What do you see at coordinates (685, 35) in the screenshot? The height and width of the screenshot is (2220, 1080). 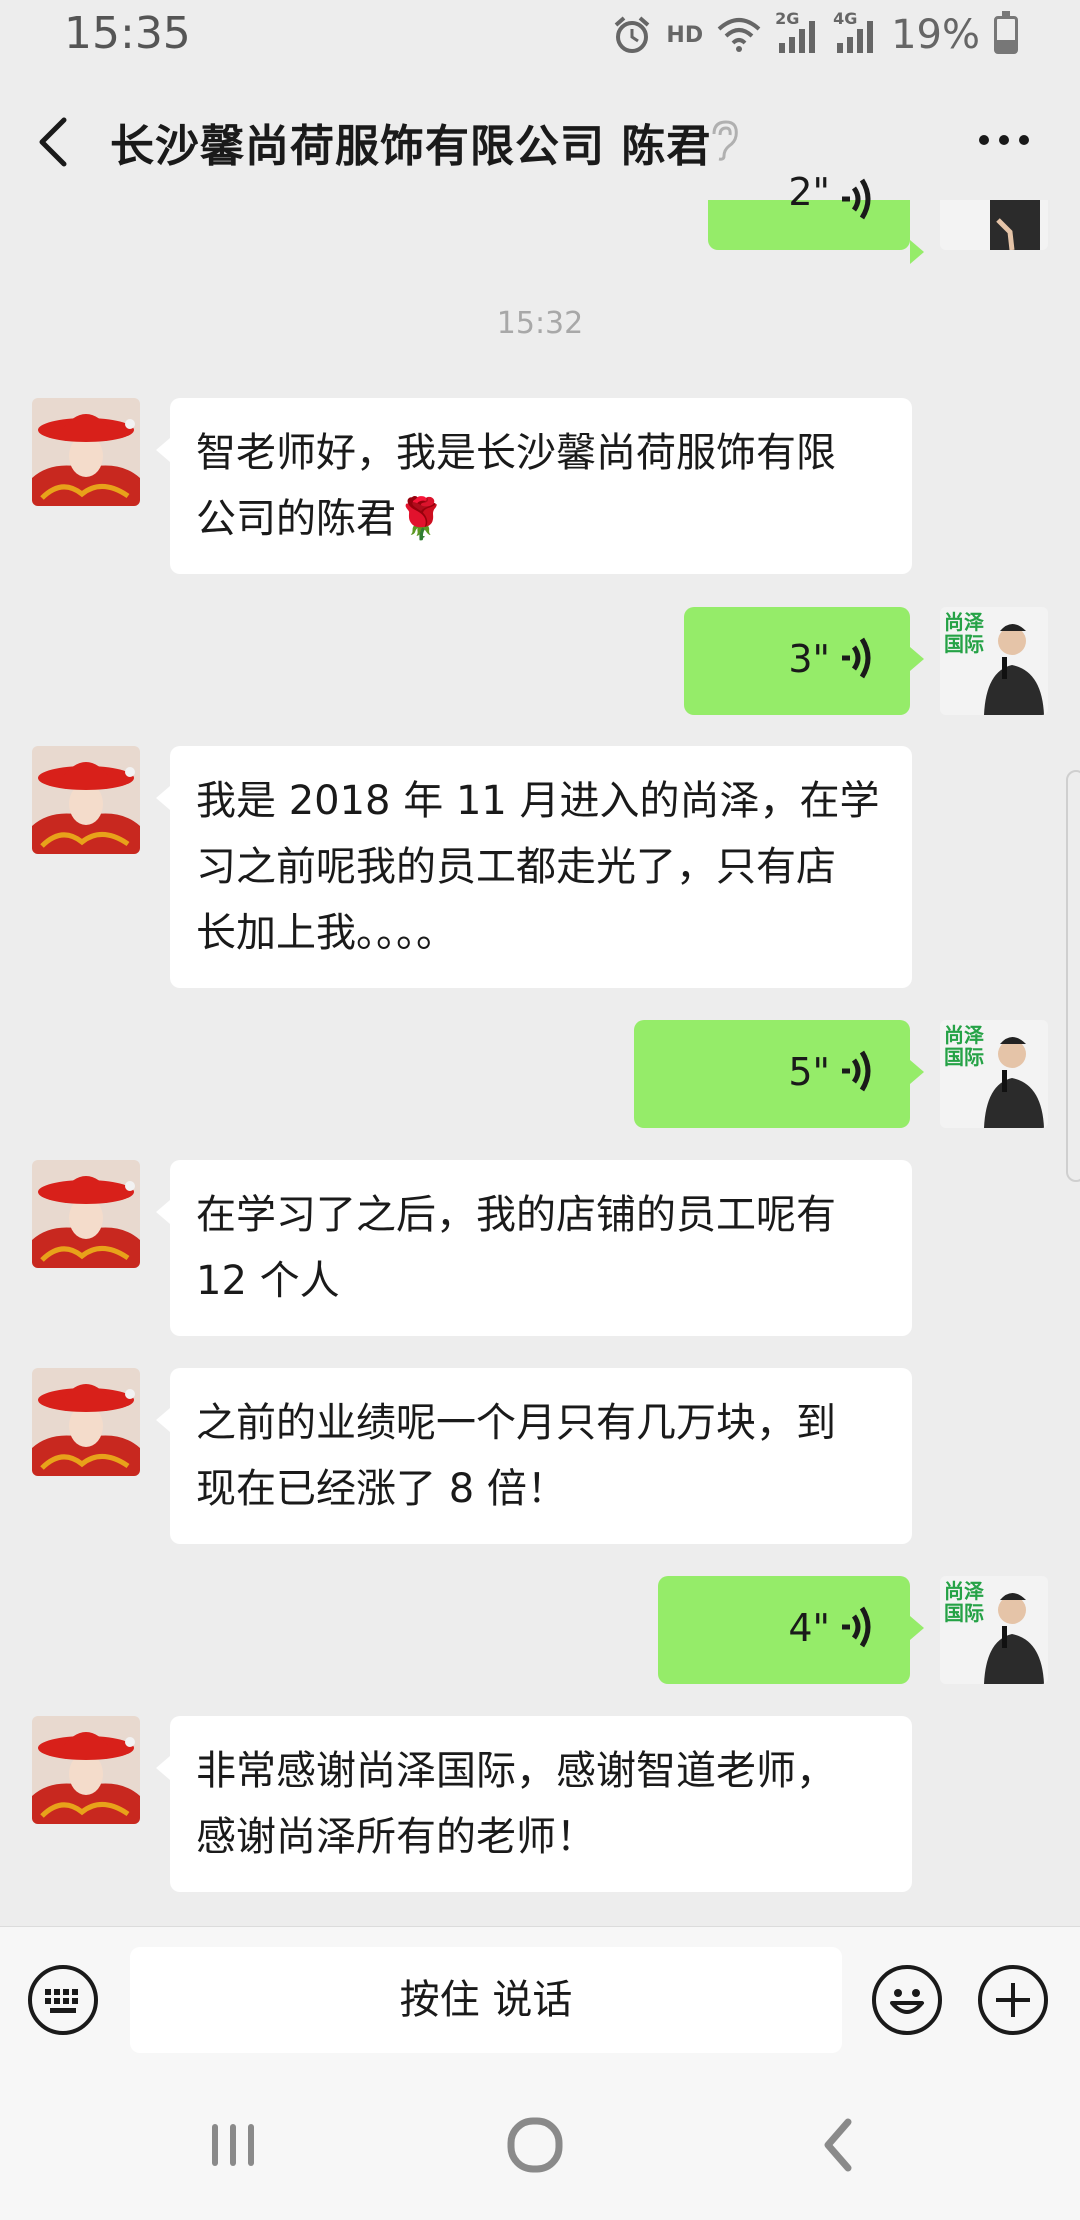 I see `hd-label: HD` at bounding box center [685, 35].